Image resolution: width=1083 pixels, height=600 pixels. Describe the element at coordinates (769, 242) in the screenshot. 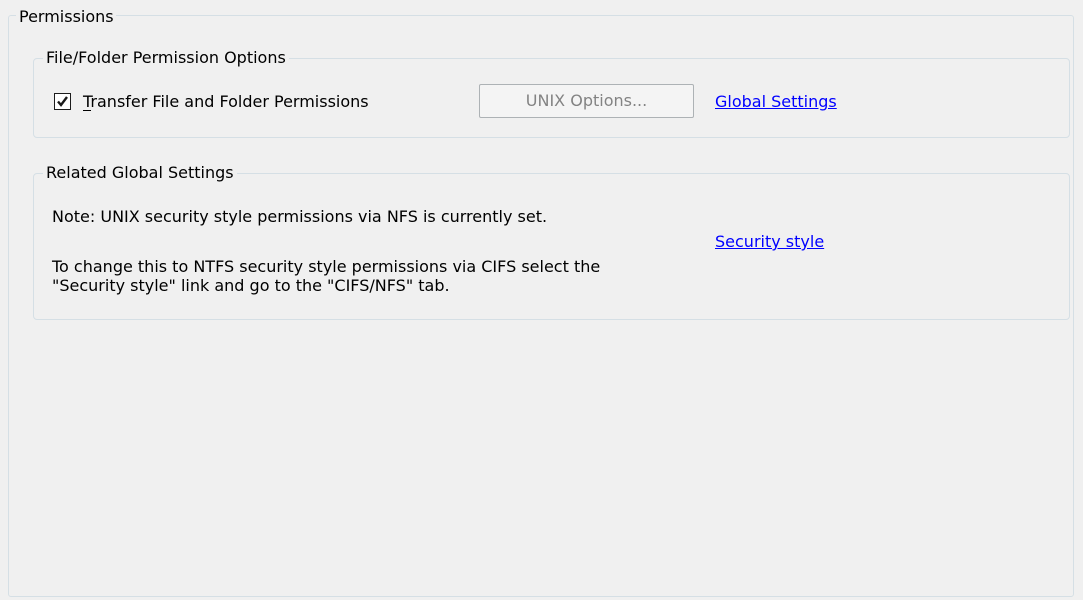

I see `security-style-link: Security style` at that location.